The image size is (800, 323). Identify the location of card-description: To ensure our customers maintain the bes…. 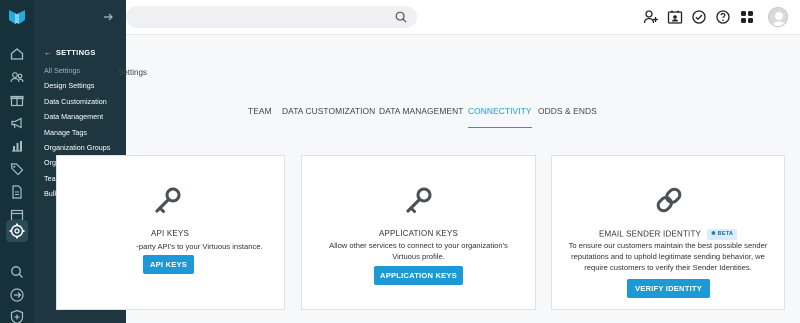
(668, 256).